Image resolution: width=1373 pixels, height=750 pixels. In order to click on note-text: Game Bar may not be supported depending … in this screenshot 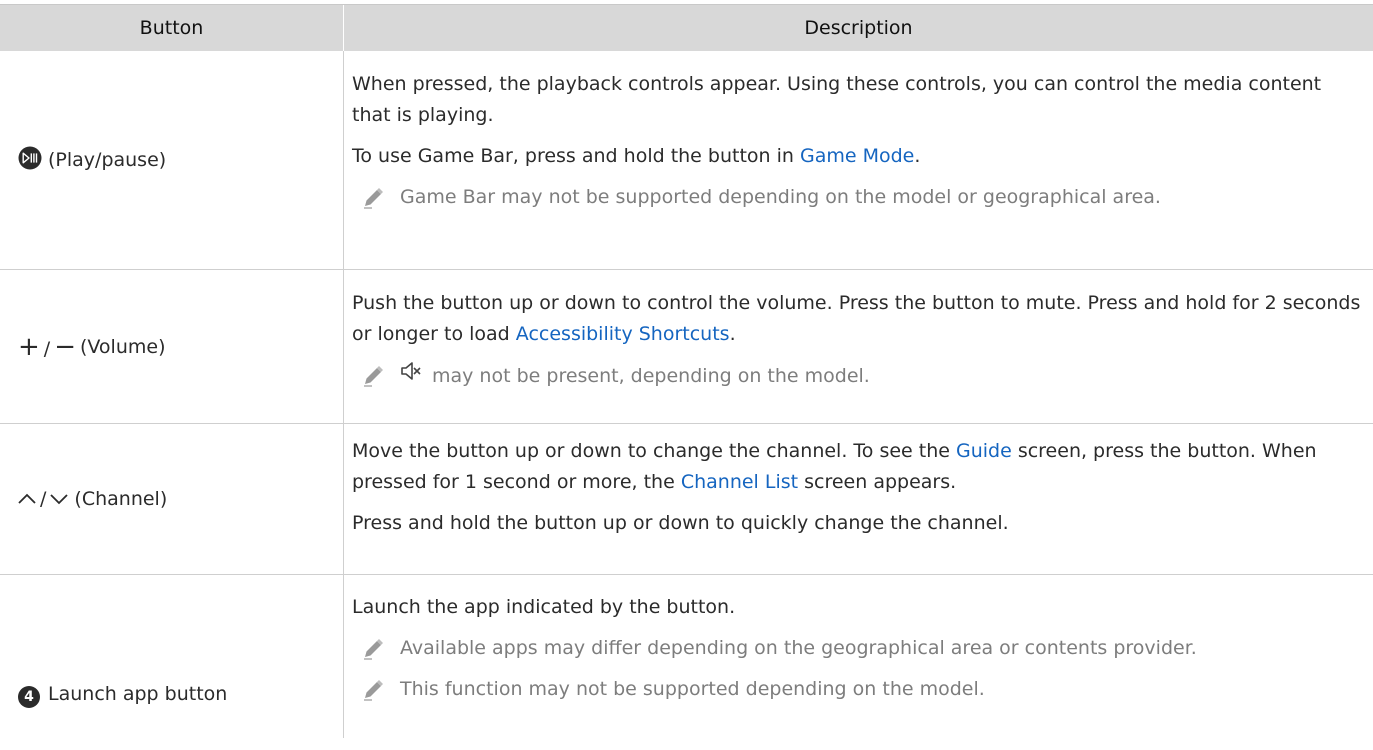, I will do `click(780, 197)`.